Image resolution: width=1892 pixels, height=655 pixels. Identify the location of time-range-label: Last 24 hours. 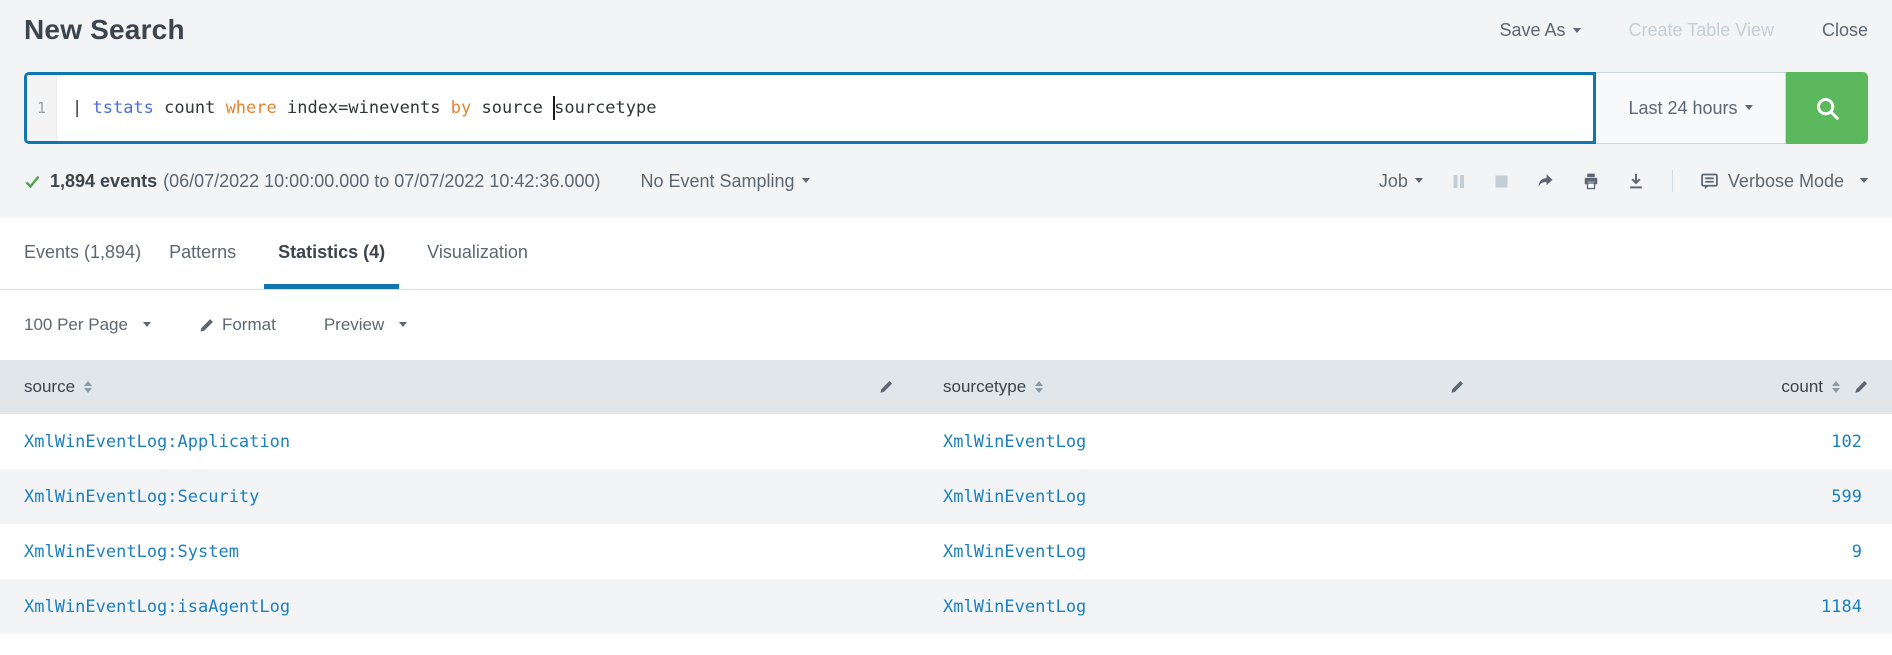
(1683, 107).